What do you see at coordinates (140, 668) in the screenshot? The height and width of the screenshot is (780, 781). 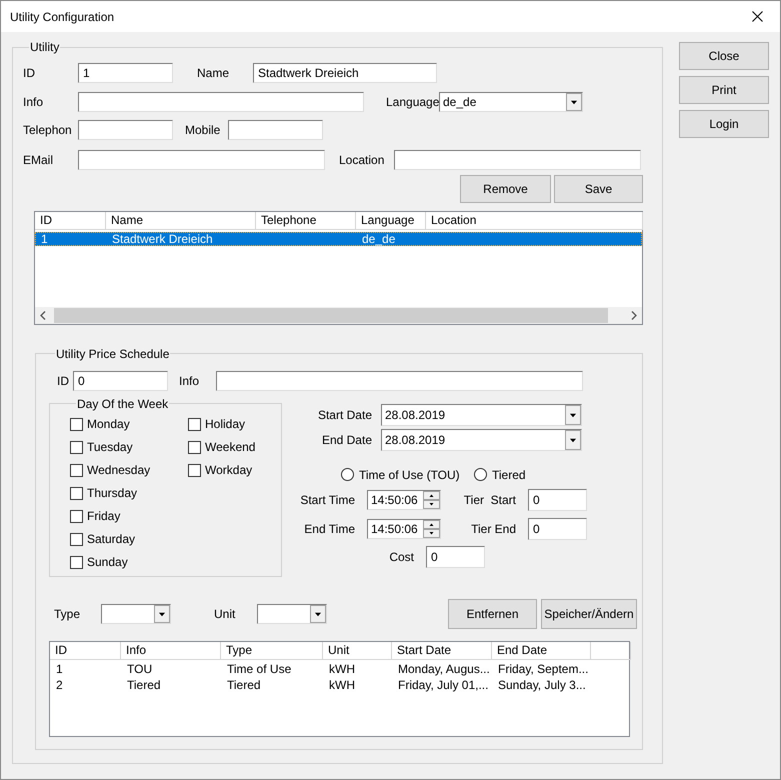 I see `table-cell-text: TOU` at bounding box center [140, 668].